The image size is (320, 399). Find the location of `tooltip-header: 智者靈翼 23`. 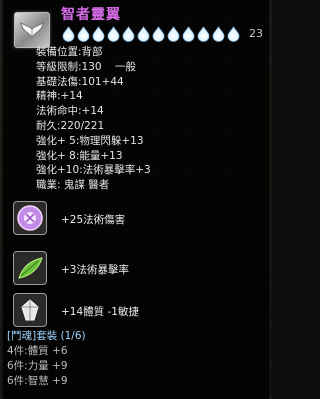

tooltip-header: 智者靈翼 23 is located at coordinates (141, 27).